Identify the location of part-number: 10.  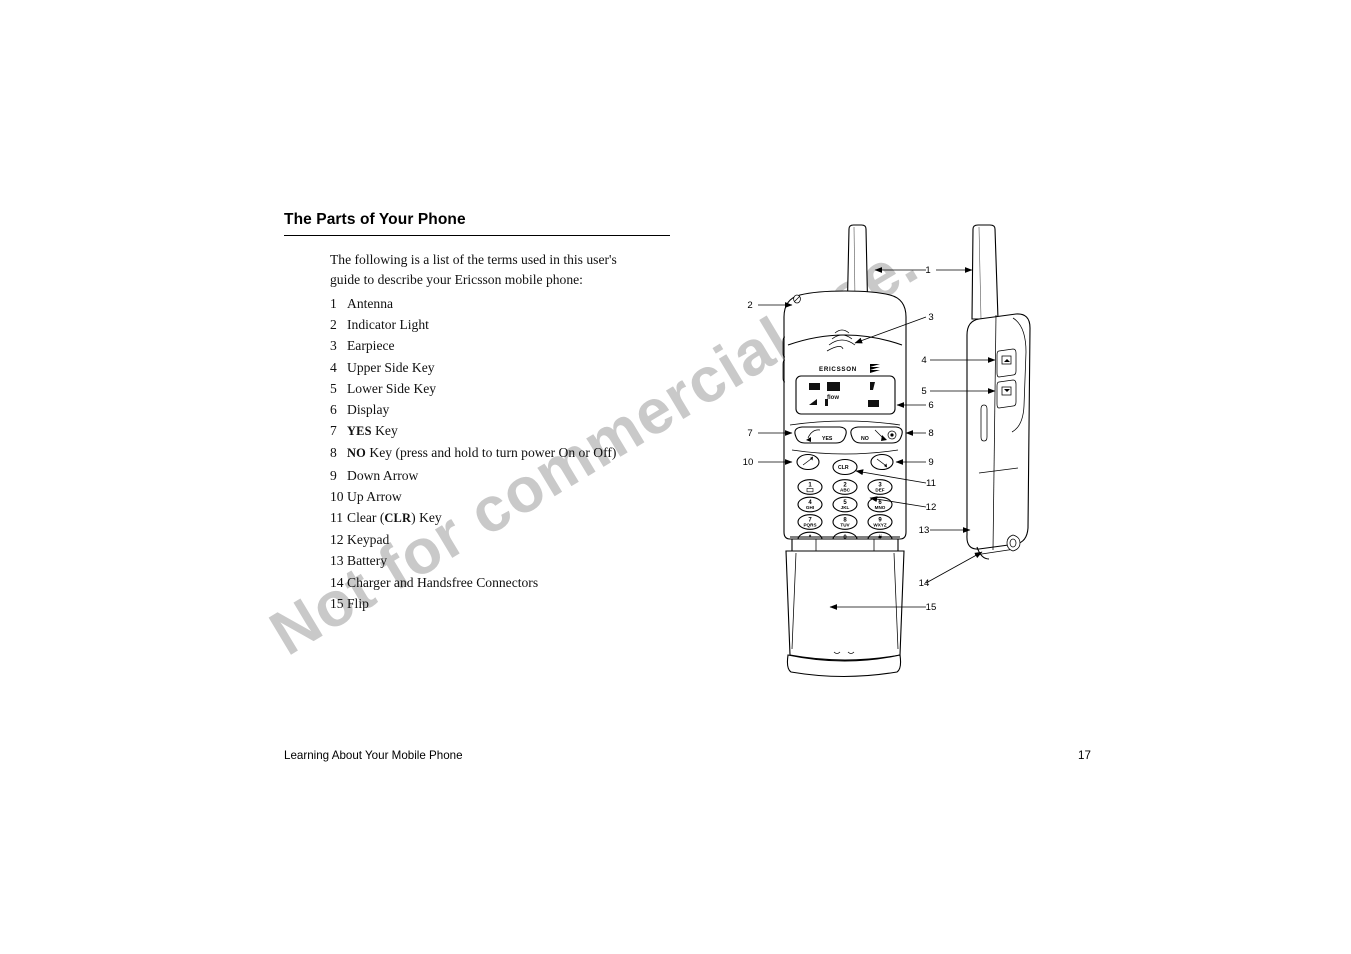
(337, 496).